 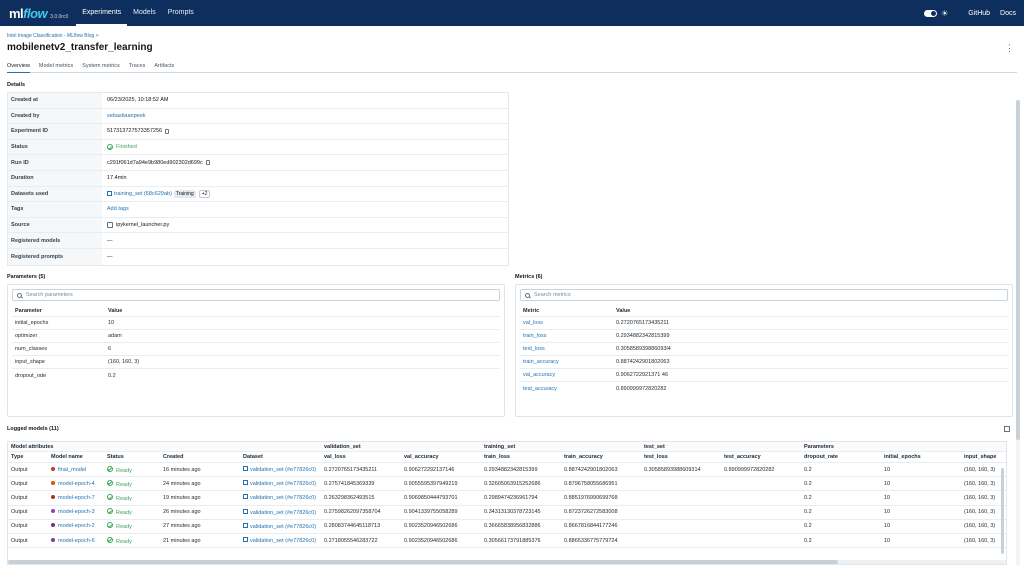 I want to click on metric-link: test_loss, so click(x=568, y=349).